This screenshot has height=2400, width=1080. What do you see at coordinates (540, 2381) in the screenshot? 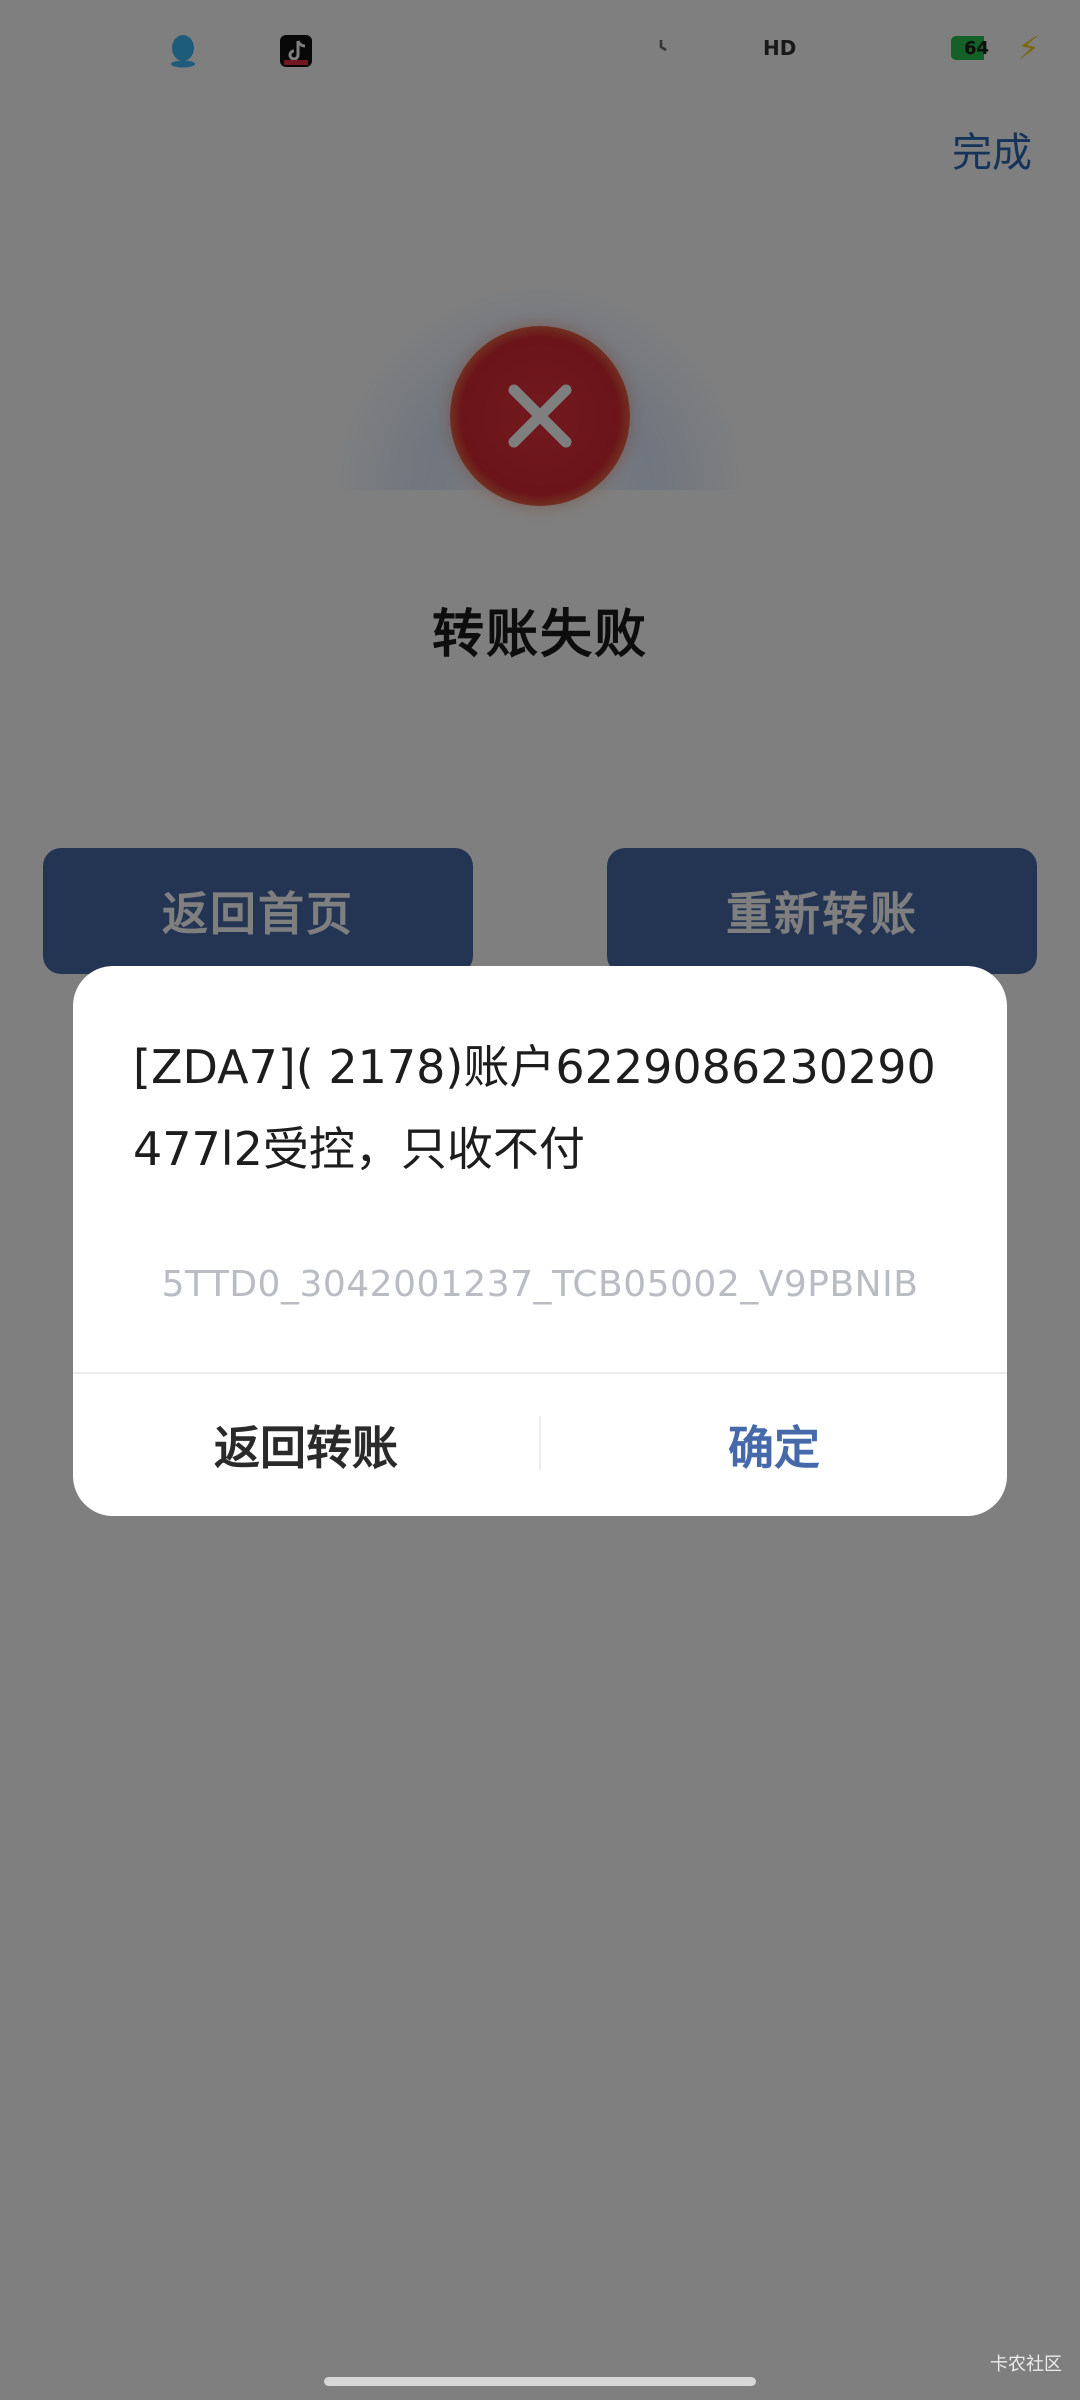
I see `home-indicator` at bounding box center [540, 2381].